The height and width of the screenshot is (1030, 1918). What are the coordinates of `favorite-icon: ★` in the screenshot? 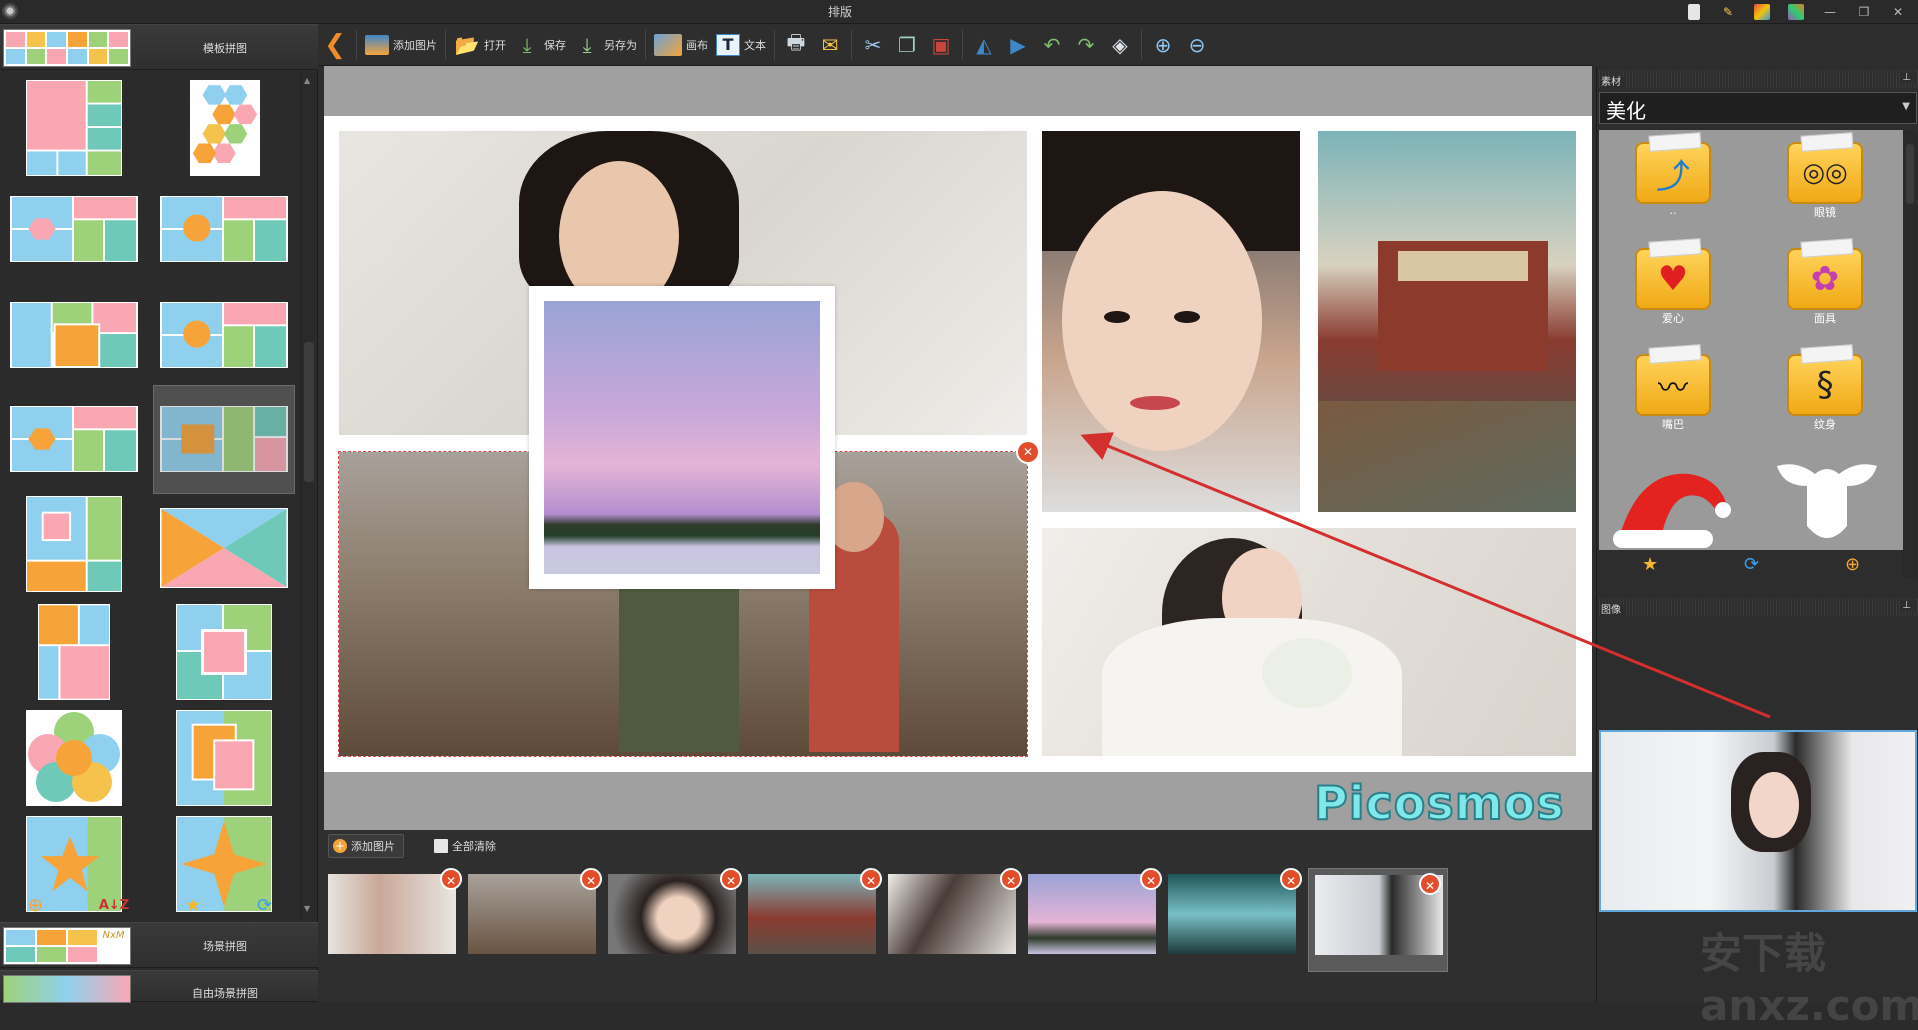 It's located at (193, 905).